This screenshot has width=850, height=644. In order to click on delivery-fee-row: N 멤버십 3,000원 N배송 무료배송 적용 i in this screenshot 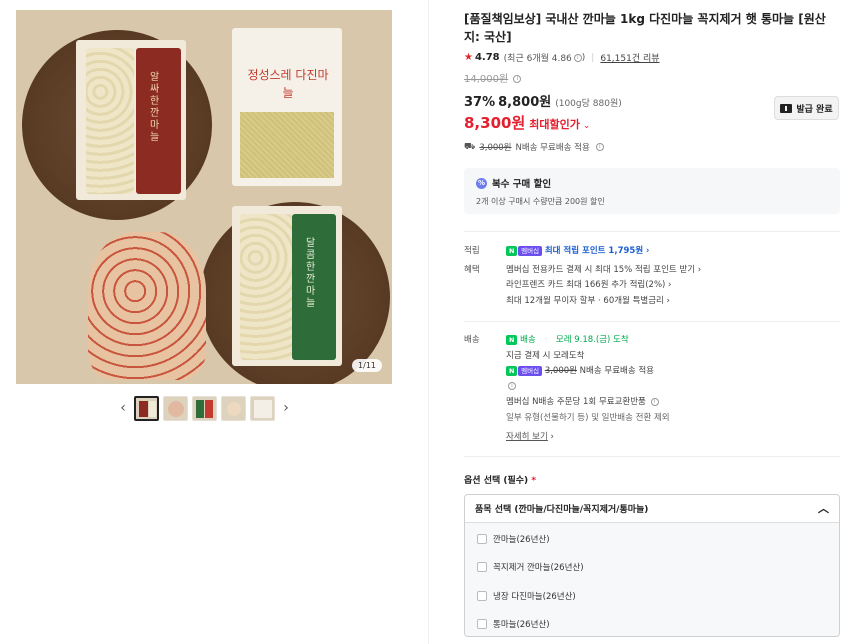, I will do `click(673, 379)`.